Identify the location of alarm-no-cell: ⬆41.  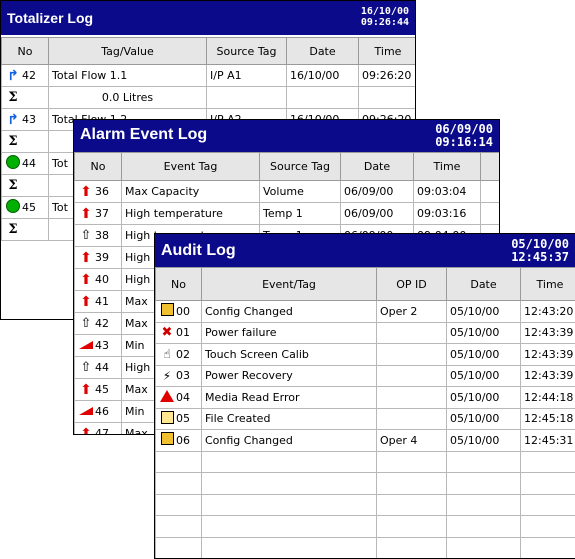
(98, 302).